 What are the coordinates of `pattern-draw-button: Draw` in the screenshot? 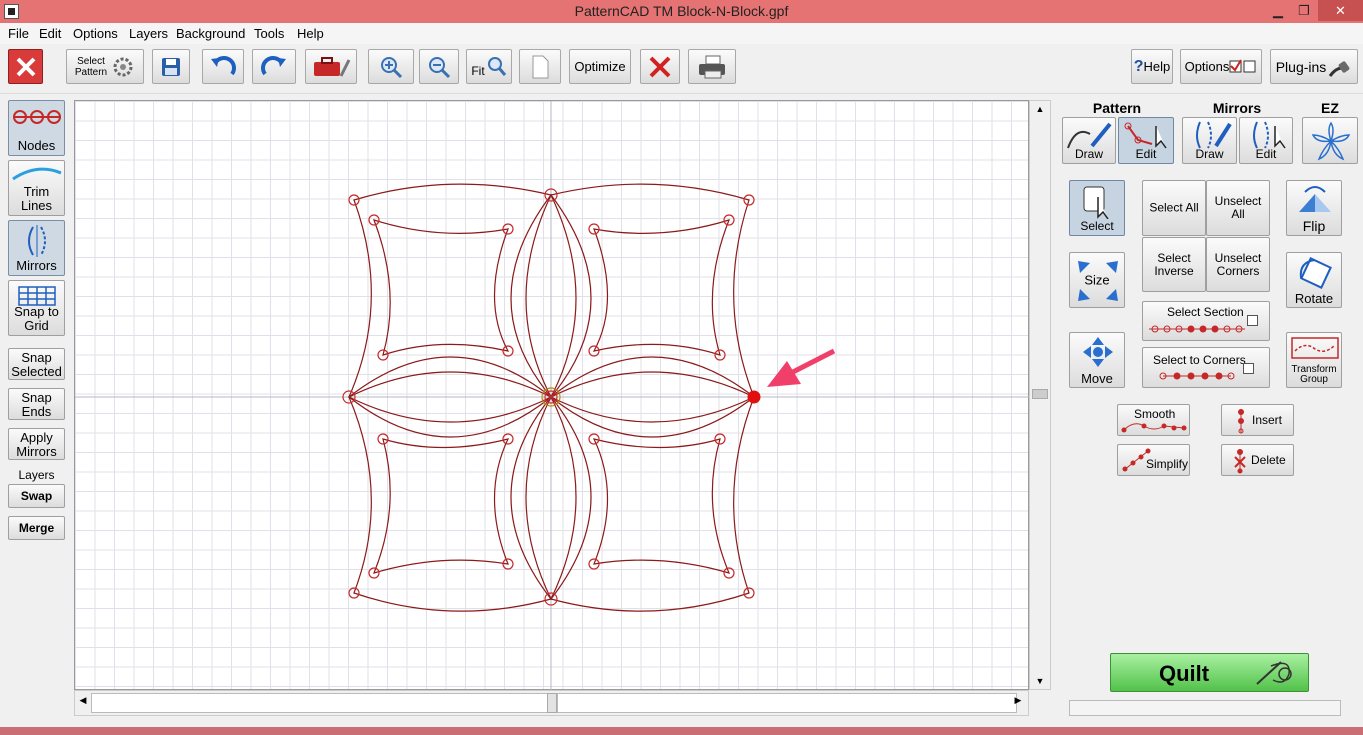 It's located at (1089, 140).